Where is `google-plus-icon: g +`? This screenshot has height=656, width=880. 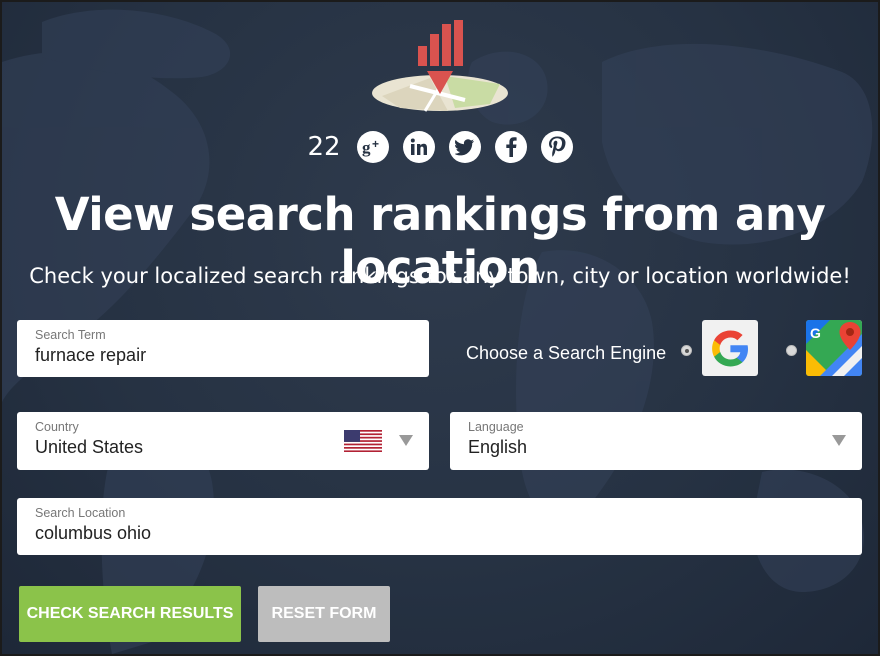 google-plus-icon: g + is located at coordinates (372, 147).